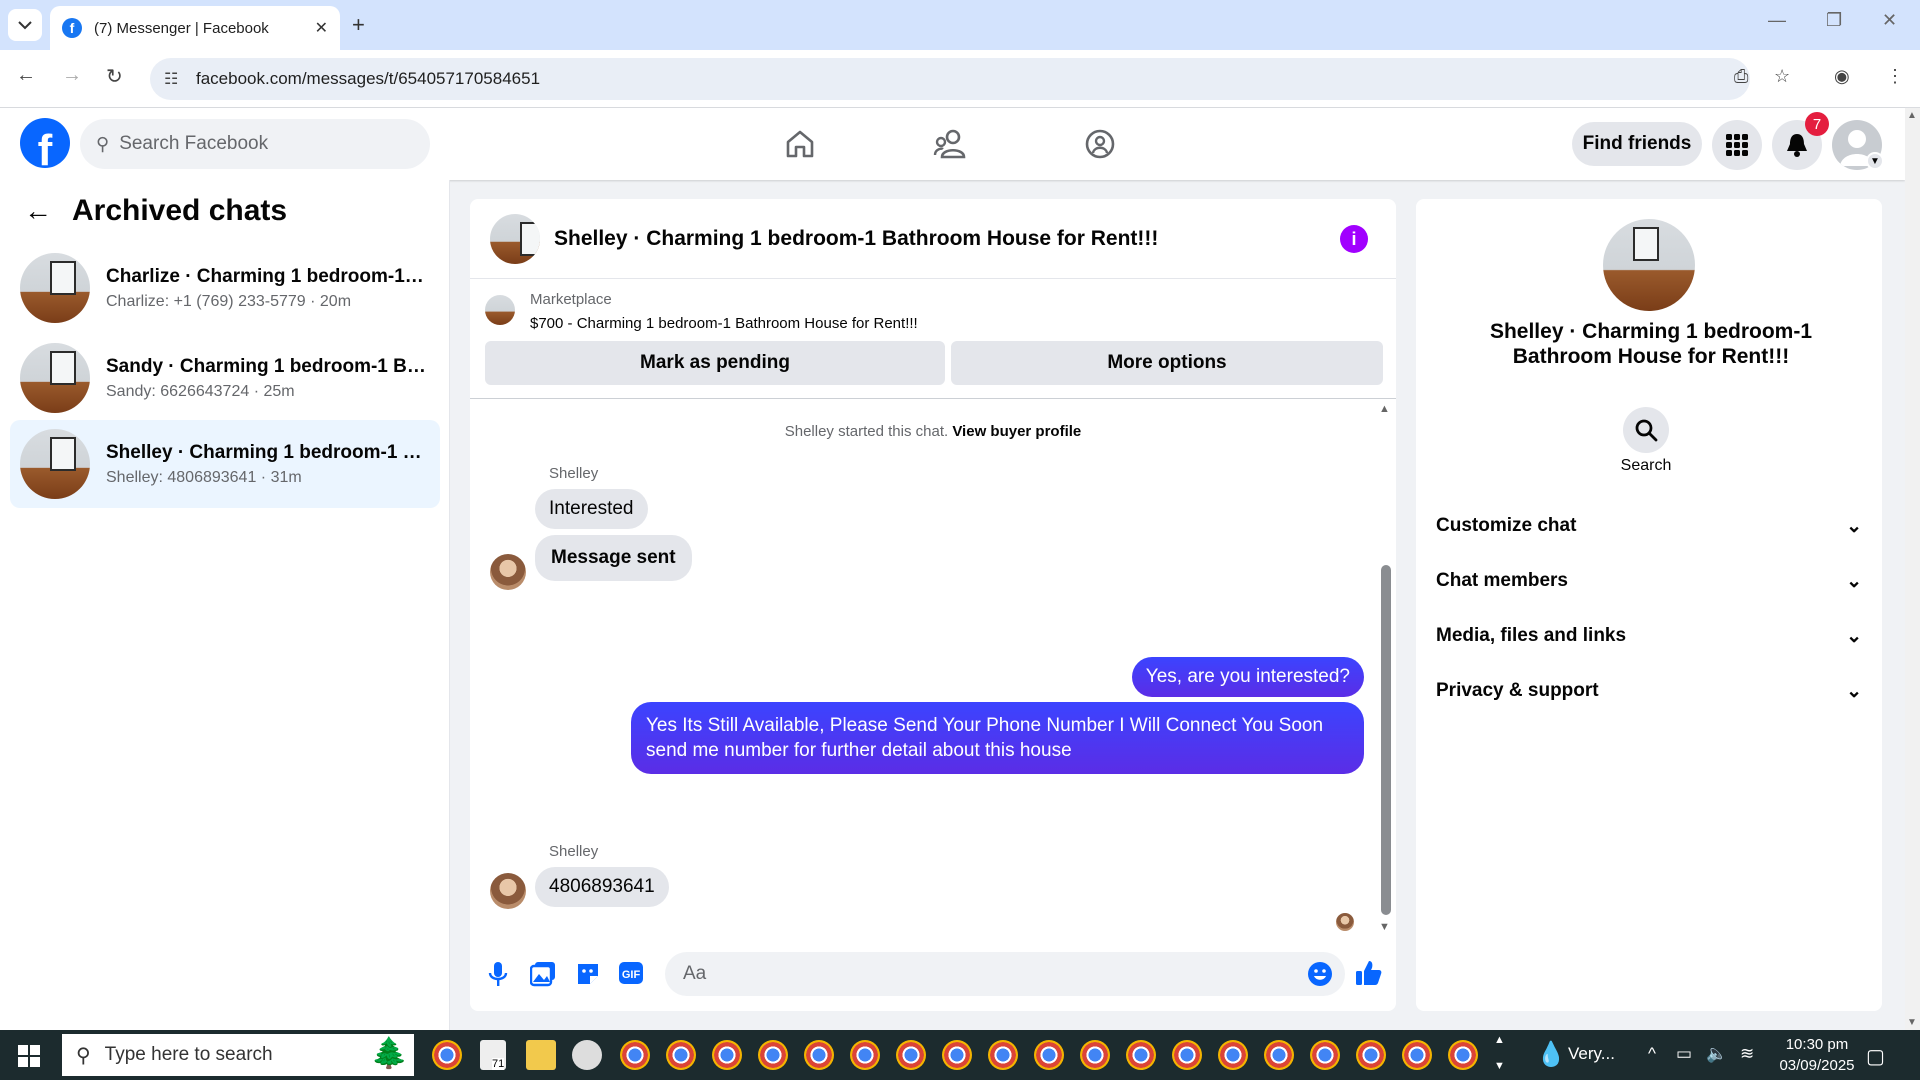  What do you see at coordinates (1737, 145) in the screenshot?
I see `menu-grid-button` at bounding box center [1737, 145].